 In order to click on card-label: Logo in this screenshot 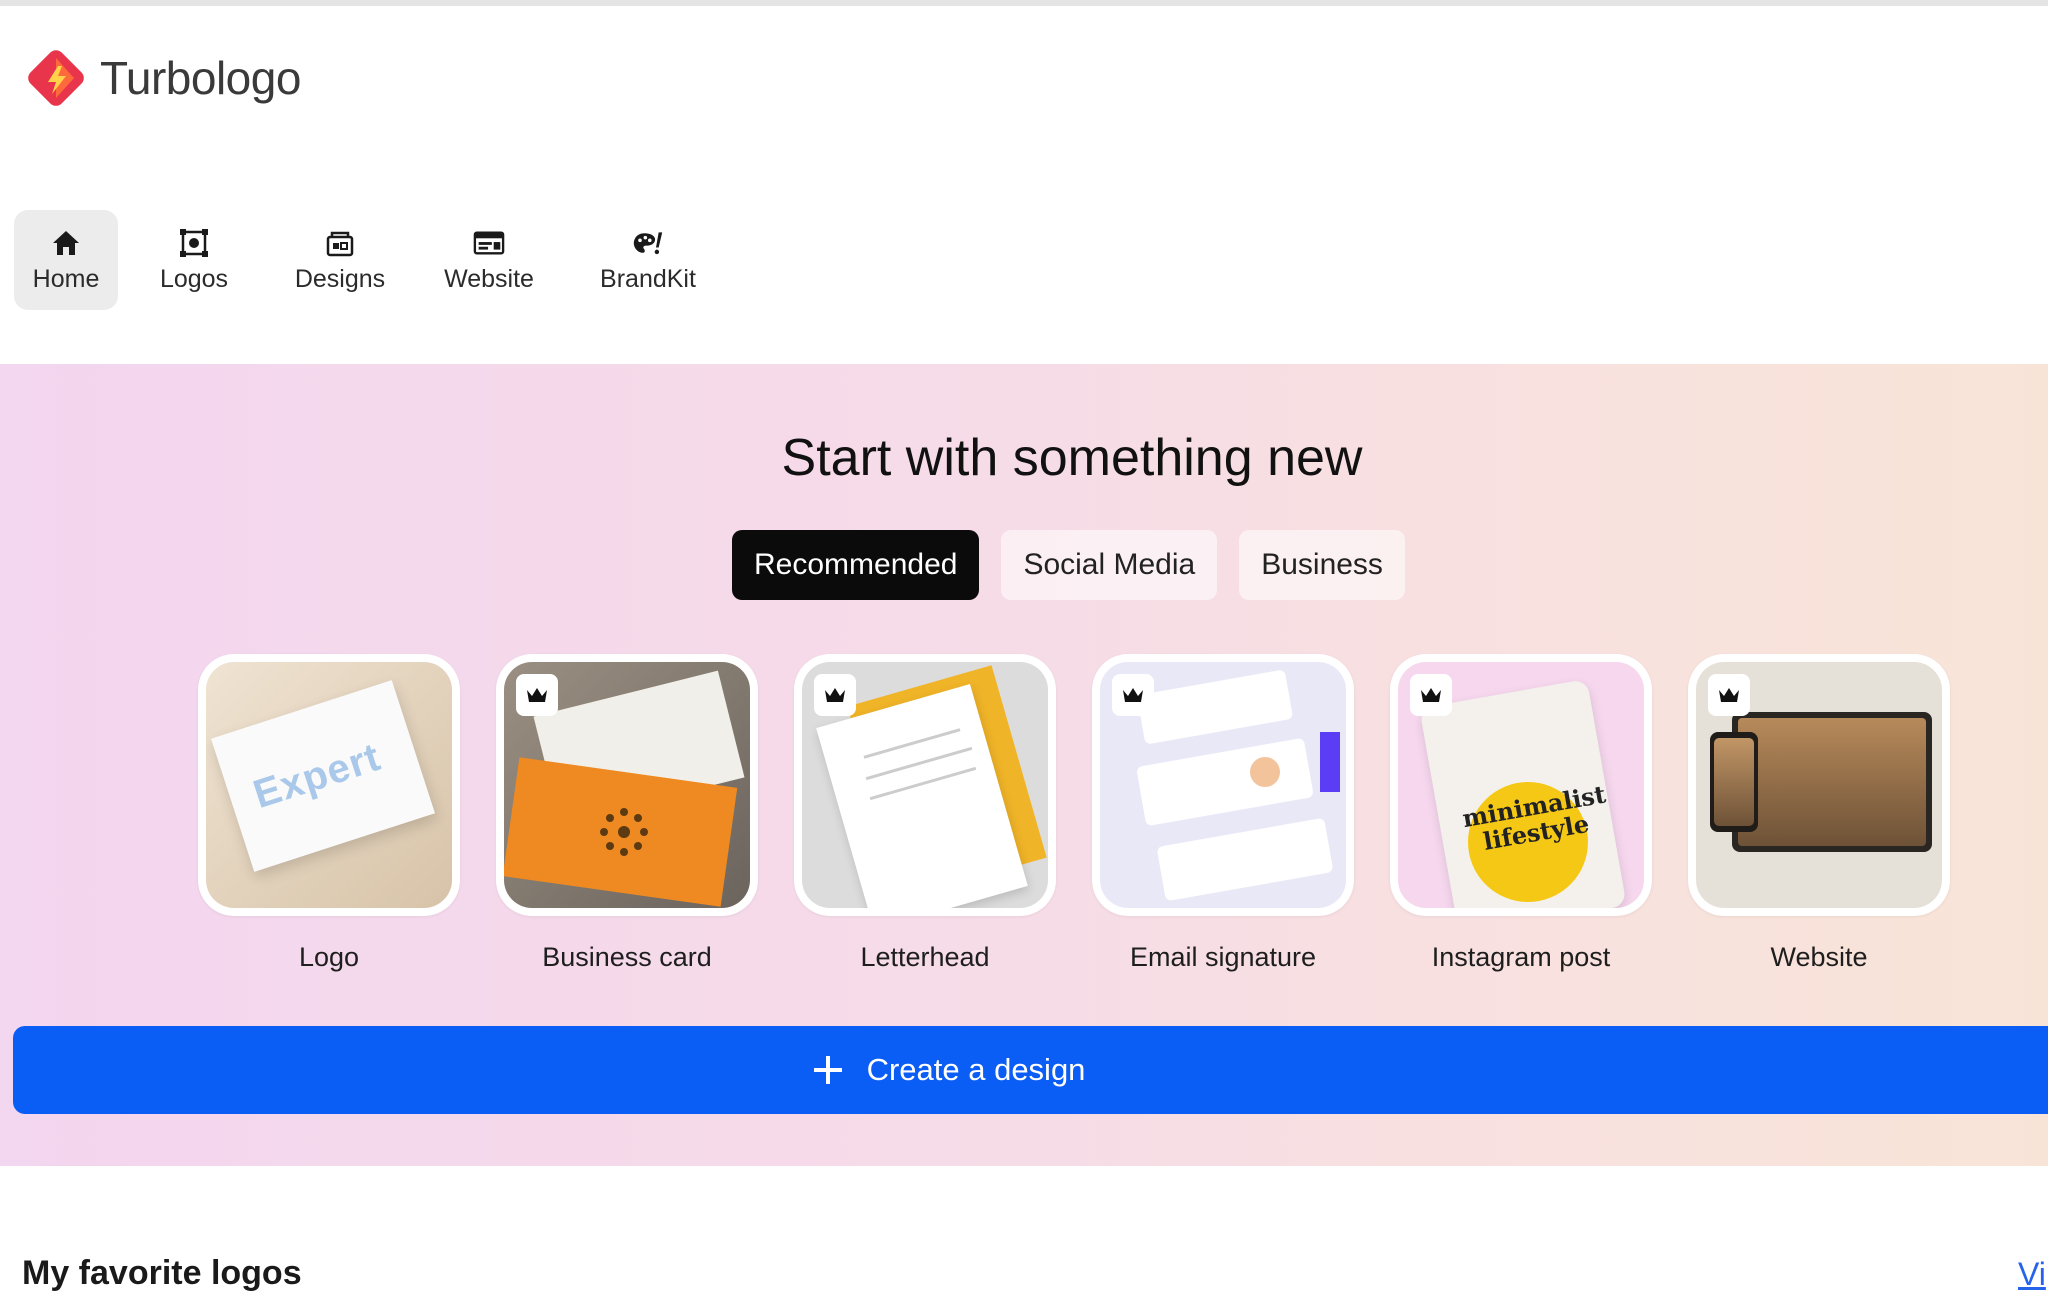, I will do `click(329, 957)`.